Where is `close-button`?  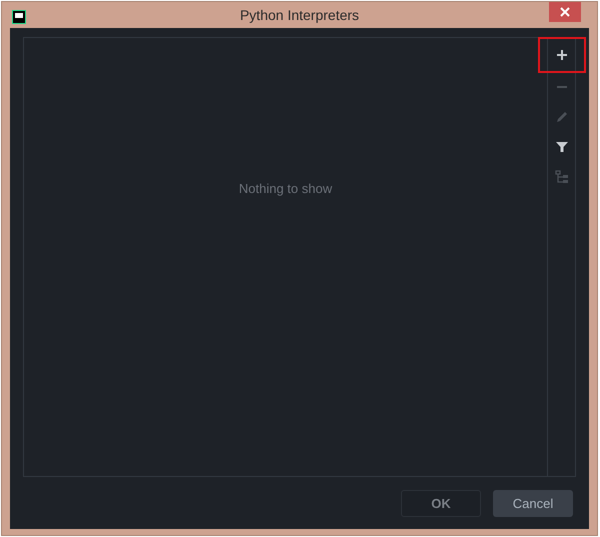
close-button is located at coordinates (565, 12).